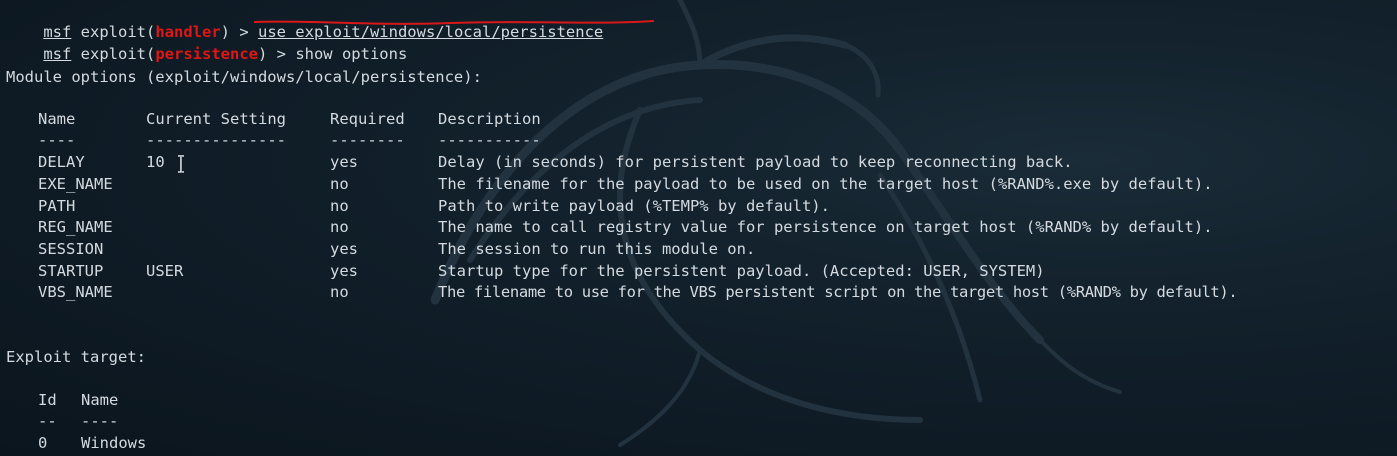  Describe the element at coordinates (181, 164) in the screenshot. I see `text-cursor-ibeam-icon` at that location.